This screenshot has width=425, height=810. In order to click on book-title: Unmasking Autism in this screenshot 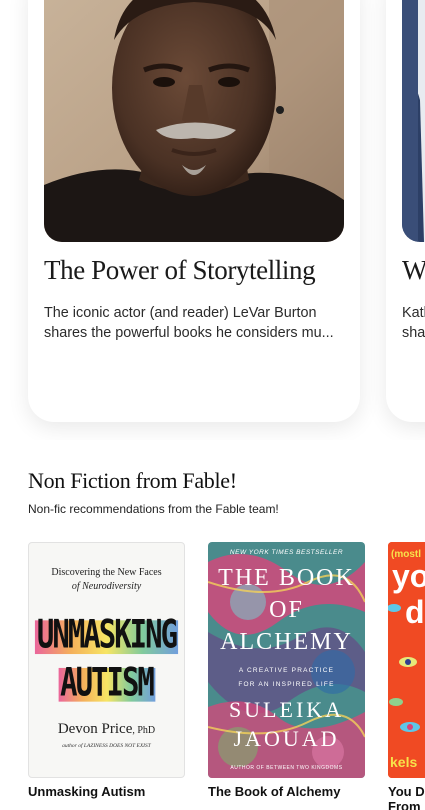, I will do `click(87, 791)`.